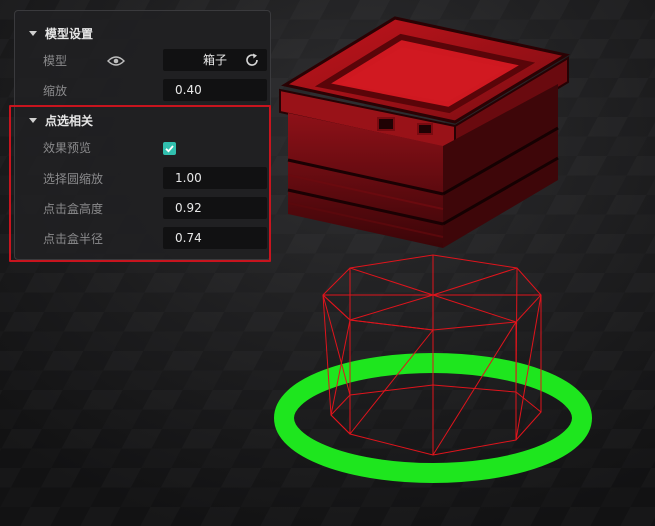 The height and width of the screenshot is (526, 655). I want to click on section-header-model: 模型设置, so click(61, 33).